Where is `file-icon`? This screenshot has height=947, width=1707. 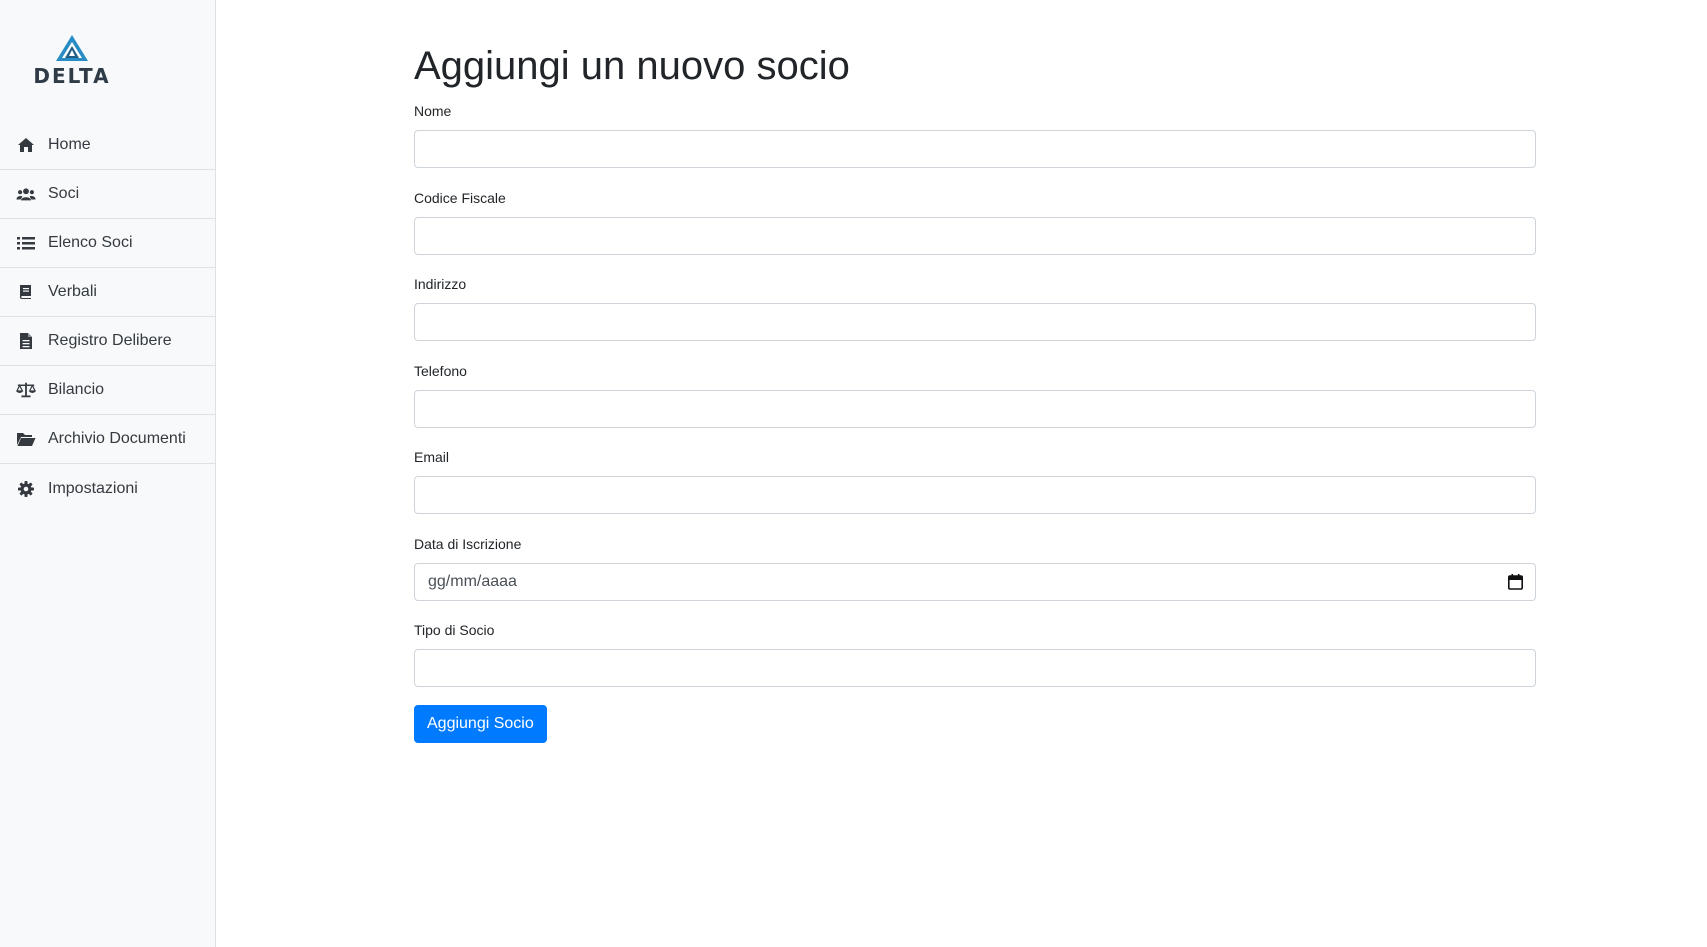 file-icon is located at coordinates (26, 341).